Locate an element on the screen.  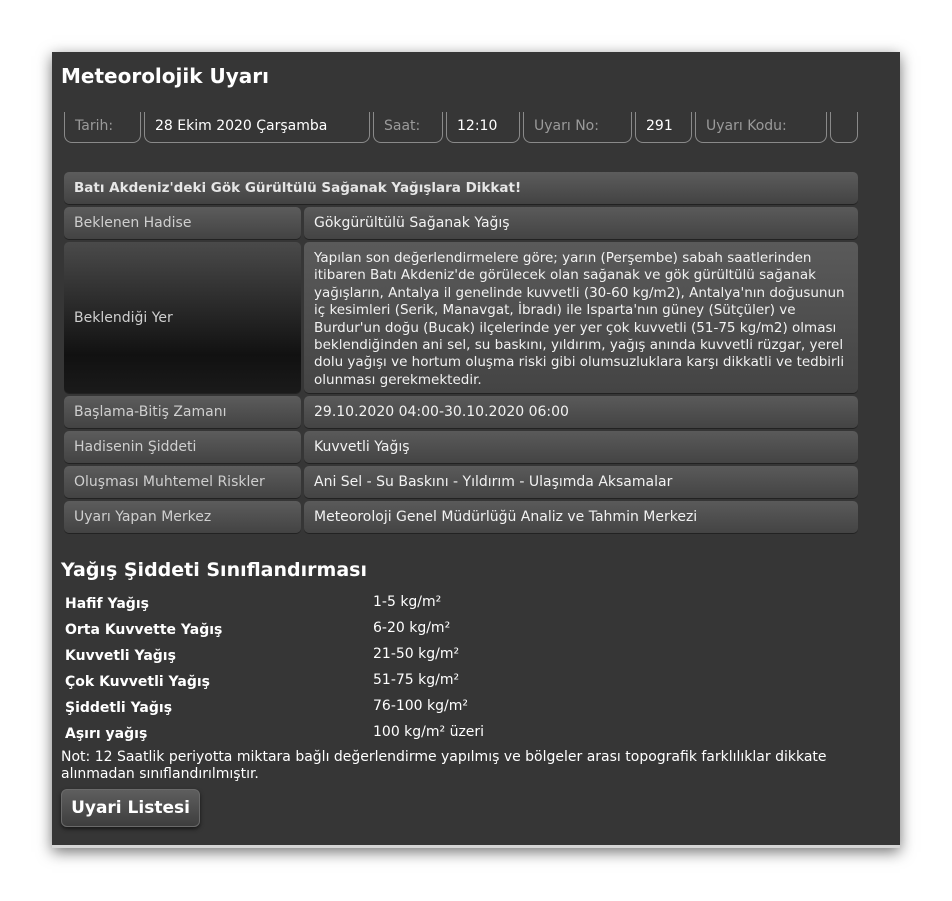
time-label: Saat: is located at coordinates (408, 127).